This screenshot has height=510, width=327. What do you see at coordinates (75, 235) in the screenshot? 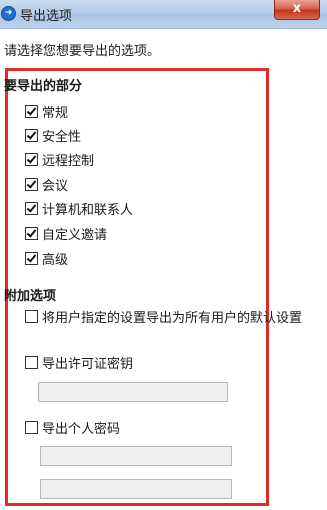
I see `checkbox-label-custom-invitation: 自定义邀请` at bounding box center [75, 235].